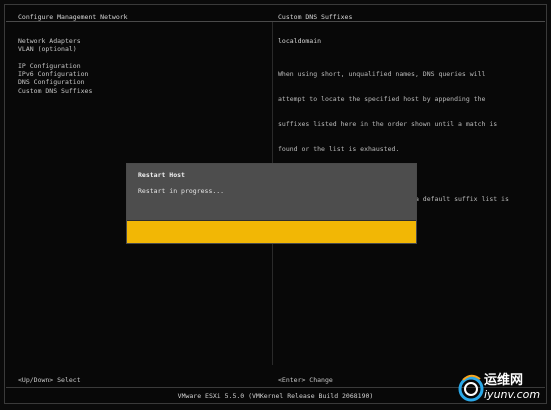 The image size is (551, 410). What do you see at coordinates (315, 17) in the screenshot?
I see `section-title: Custom DNS Suffixes` at bounding box center [315, 17].